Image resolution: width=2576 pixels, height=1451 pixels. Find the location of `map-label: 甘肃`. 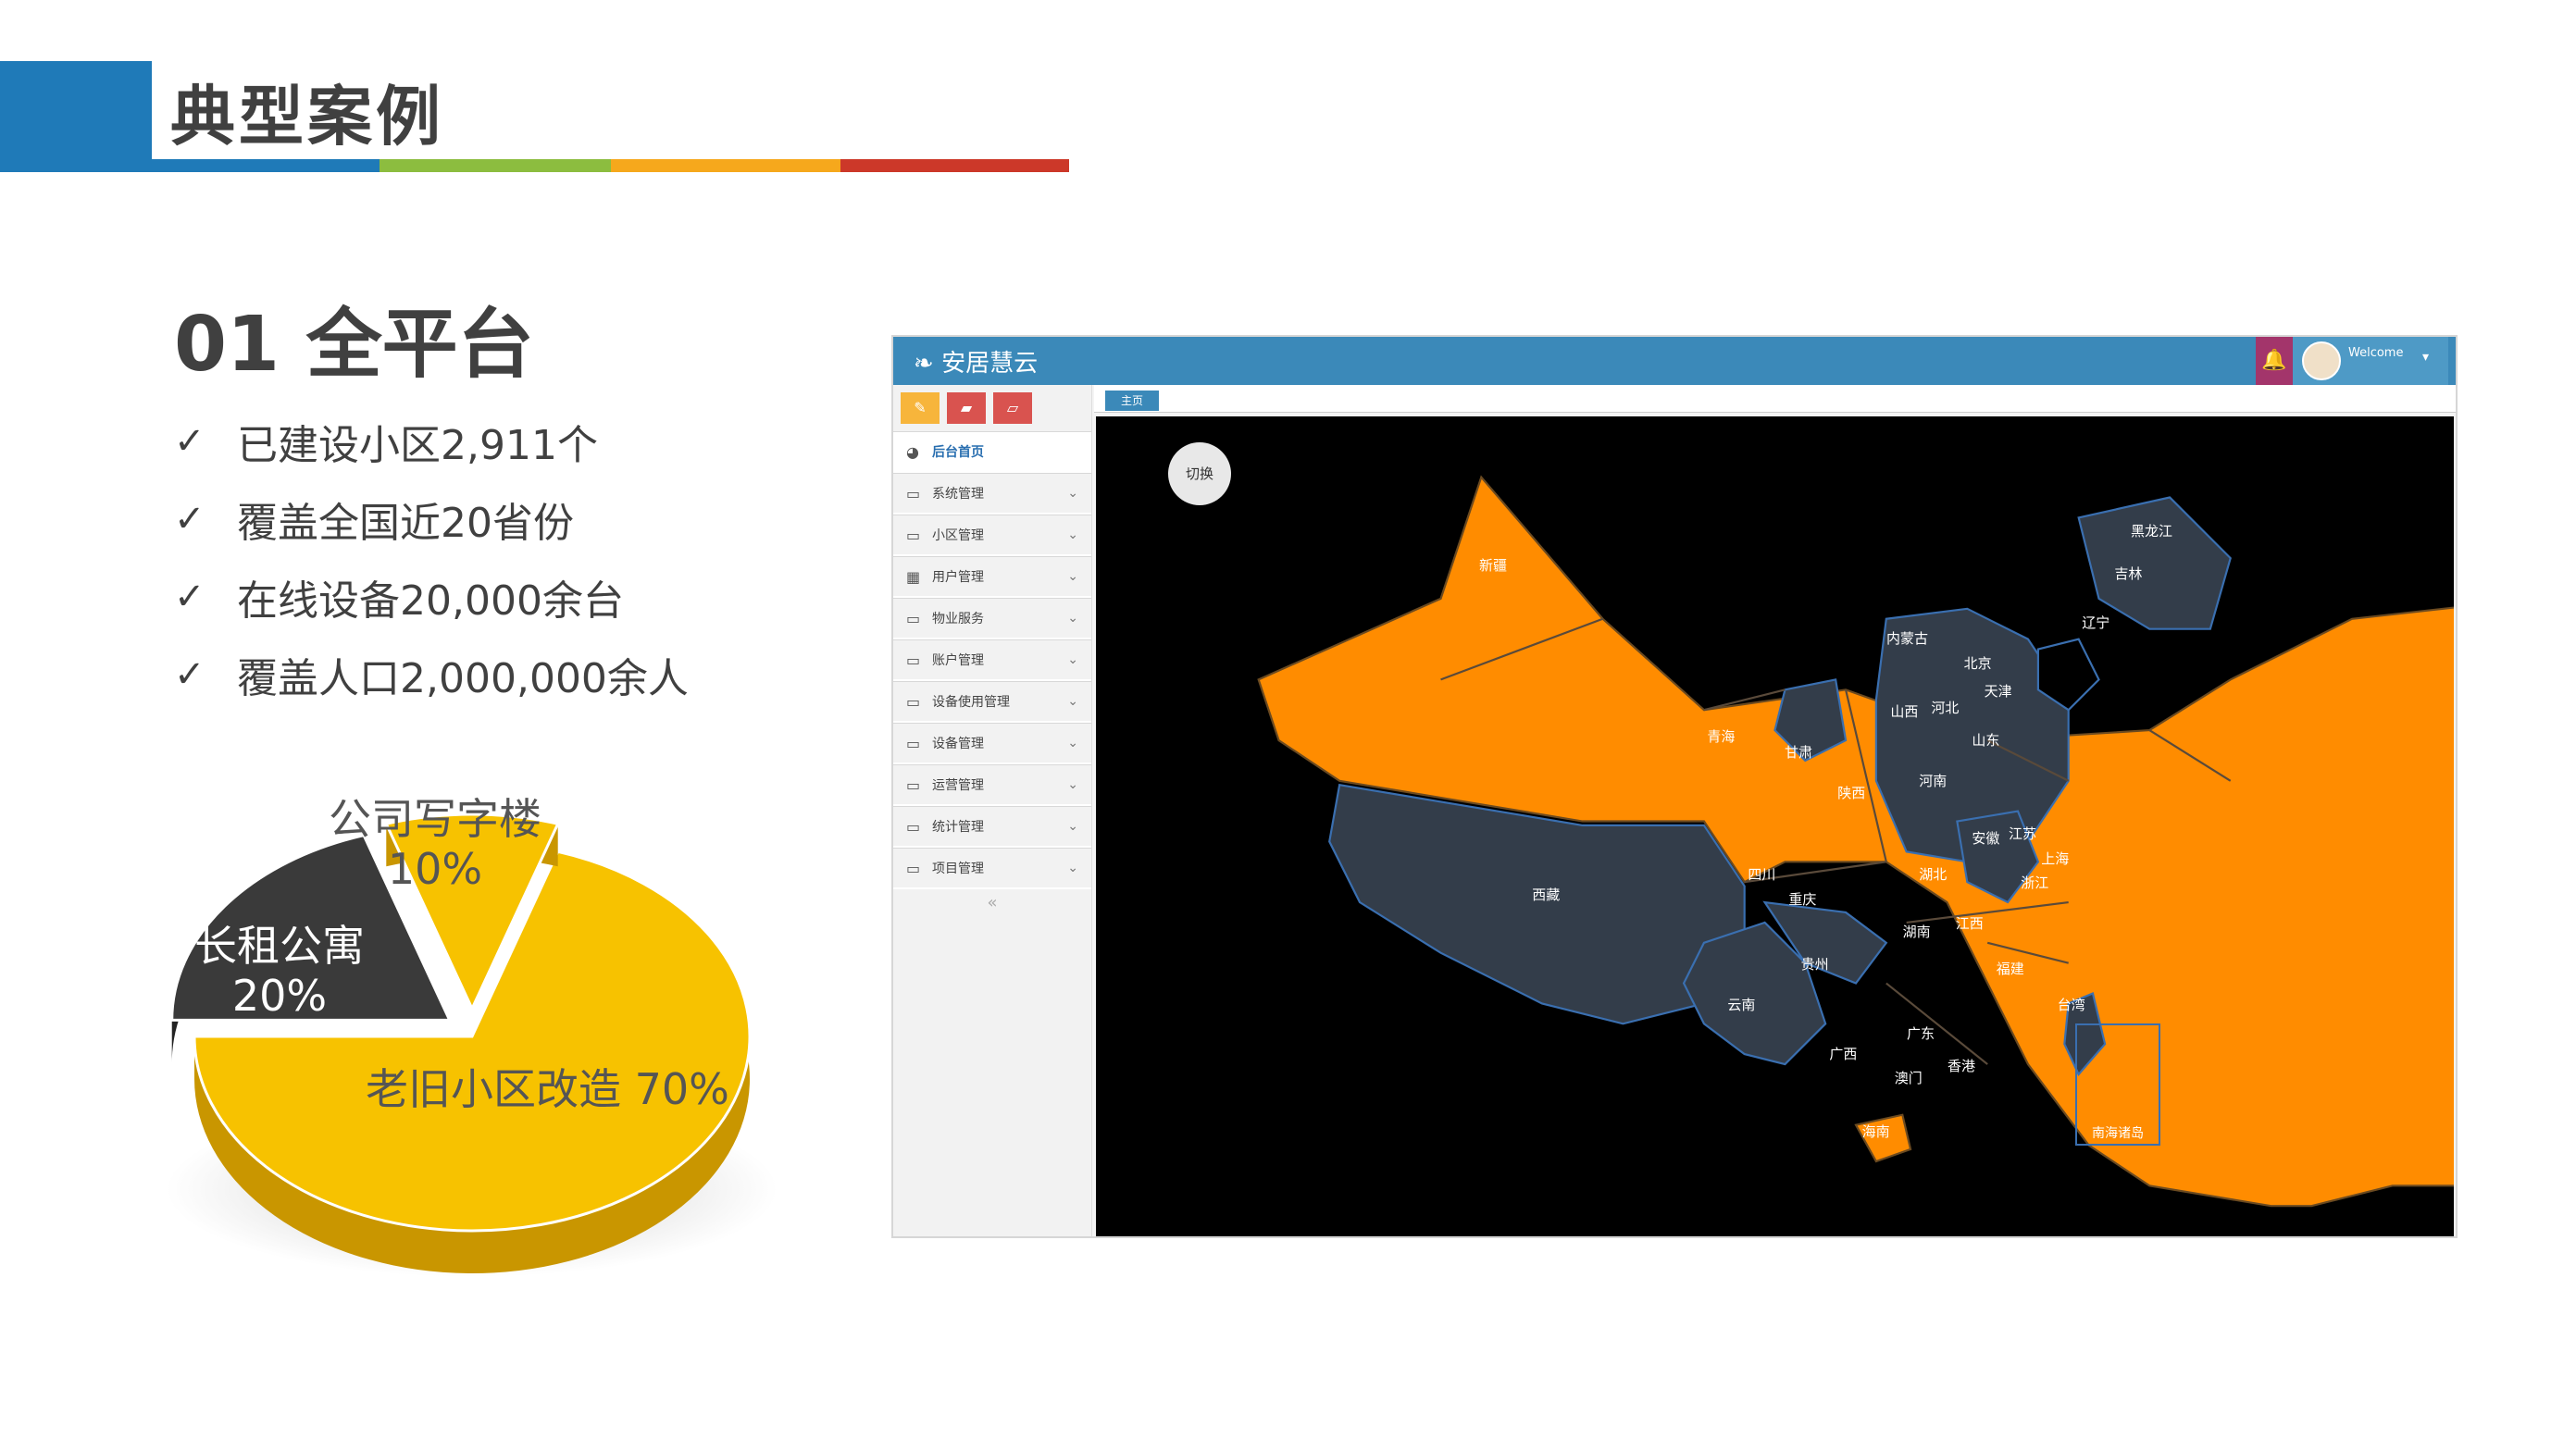

map-label: 甘肃 is located at coordinates (1799, 753).